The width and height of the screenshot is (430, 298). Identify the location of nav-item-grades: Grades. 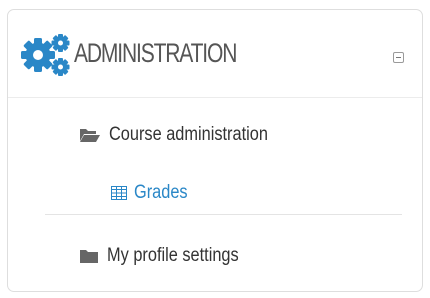
(153, 192).